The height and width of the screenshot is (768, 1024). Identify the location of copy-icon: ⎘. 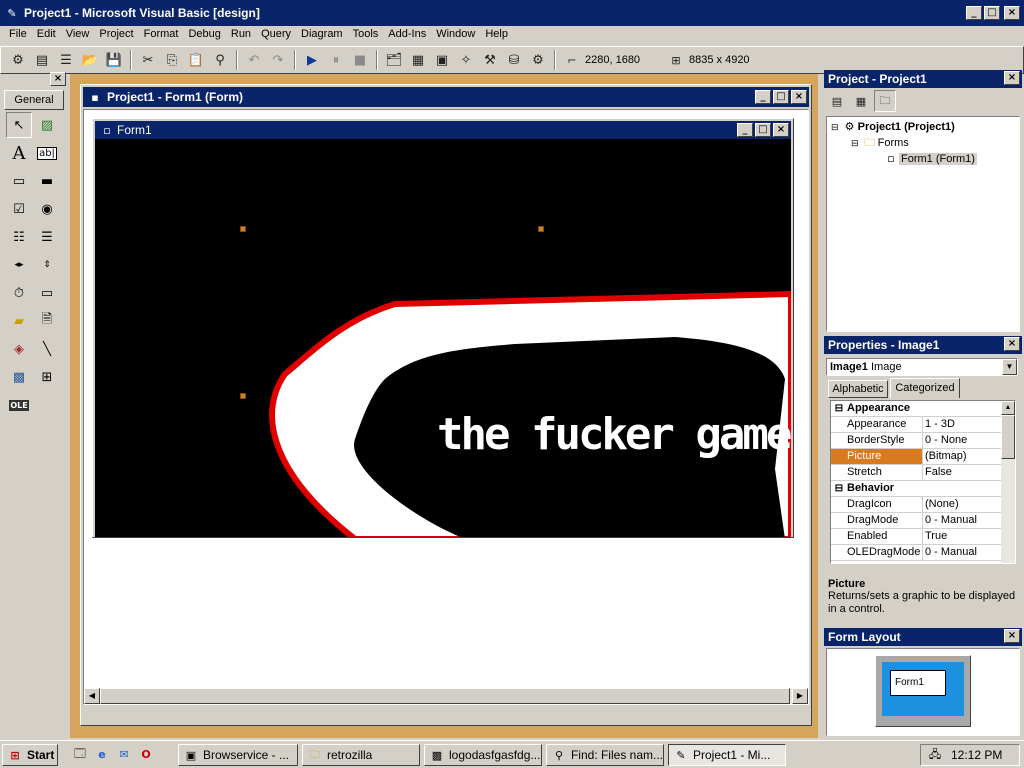
(172, 60).